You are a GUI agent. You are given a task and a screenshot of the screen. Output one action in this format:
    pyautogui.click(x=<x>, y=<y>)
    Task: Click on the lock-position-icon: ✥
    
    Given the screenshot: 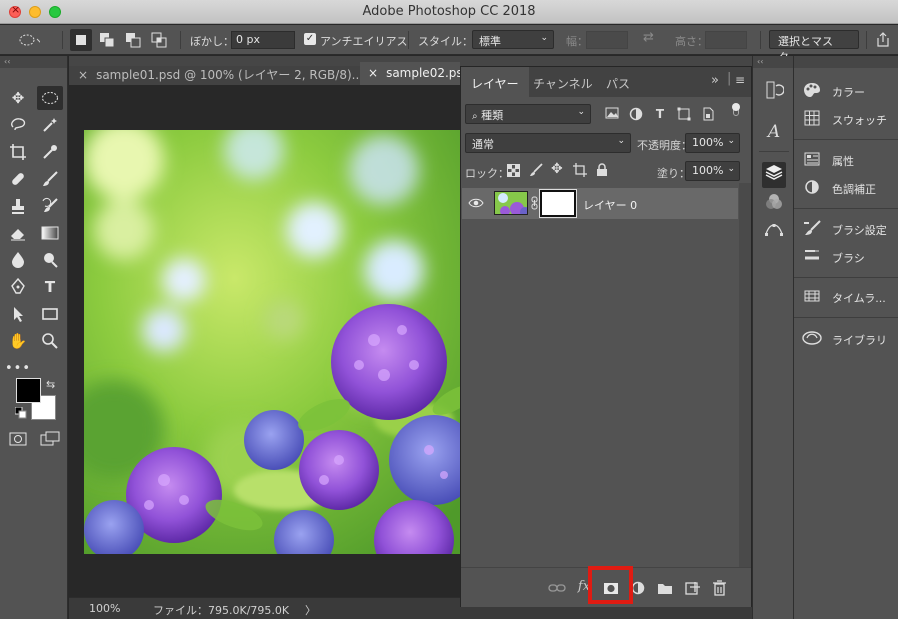 What is the action you would take?
    pyautogui.click(x=557, y=169)
    